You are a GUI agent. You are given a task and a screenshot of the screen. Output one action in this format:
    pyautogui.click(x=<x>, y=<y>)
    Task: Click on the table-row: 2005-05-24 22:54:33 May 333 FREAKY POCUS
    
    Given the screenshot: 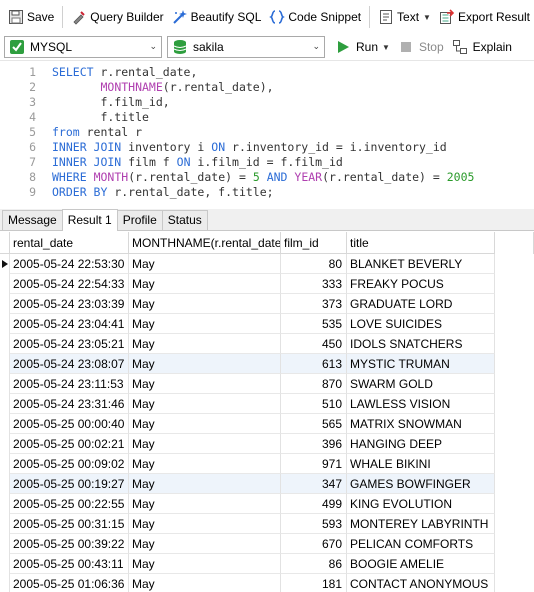 What is the action you would take?
    pyautogui.click(x=267, y=284)
    